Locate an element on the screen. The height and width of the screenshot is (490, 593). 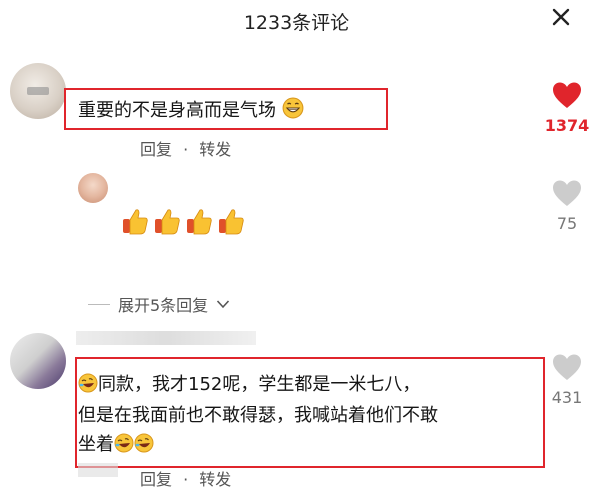
comment-line: 同款，我才152呢，学生都是一米七八， is located at coordinates (249, 383).